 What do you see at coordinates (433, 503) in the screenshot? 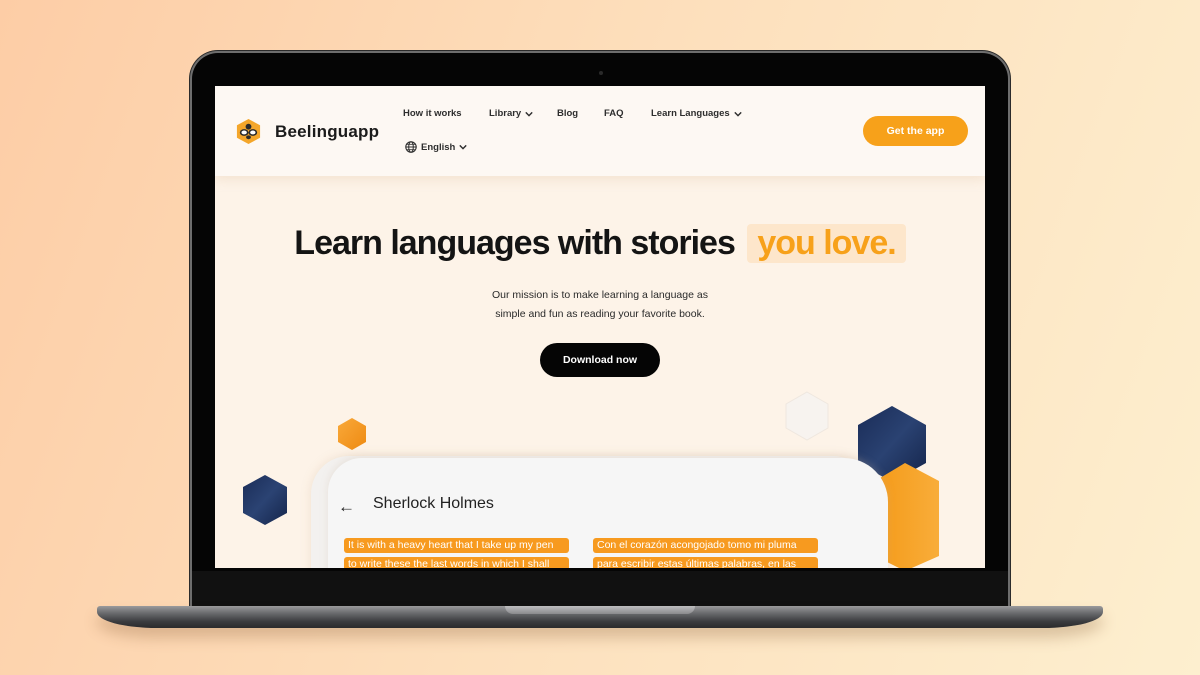
I see `reader-title: Sherlock Holmes` at bounding box center [433, 503].